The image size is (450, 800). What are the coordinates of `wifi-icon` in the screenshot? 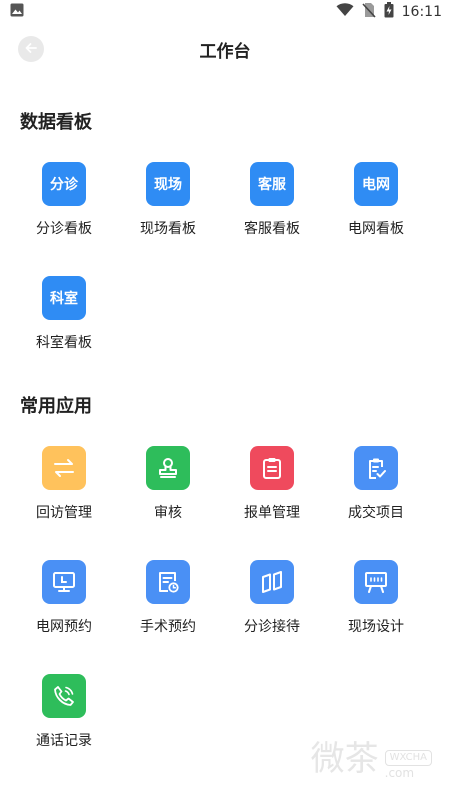 It's located at (345, 12).